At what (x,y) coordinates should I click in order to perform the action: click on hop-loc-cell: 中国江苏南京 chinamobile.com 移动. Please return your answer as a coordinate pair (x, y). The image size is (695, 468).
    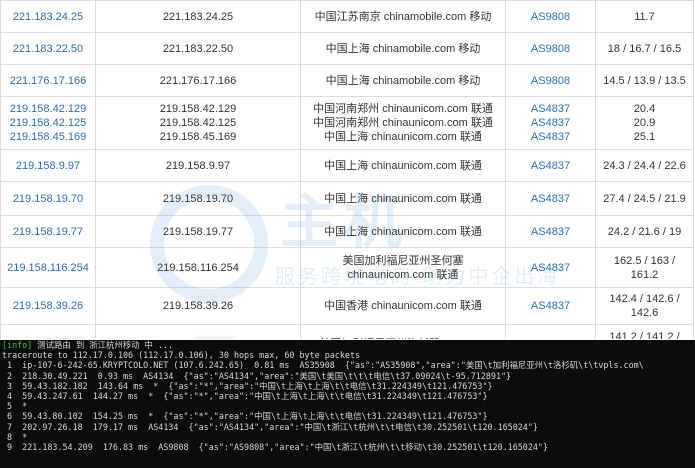
    Looking at the image, I should click on (403, 16).